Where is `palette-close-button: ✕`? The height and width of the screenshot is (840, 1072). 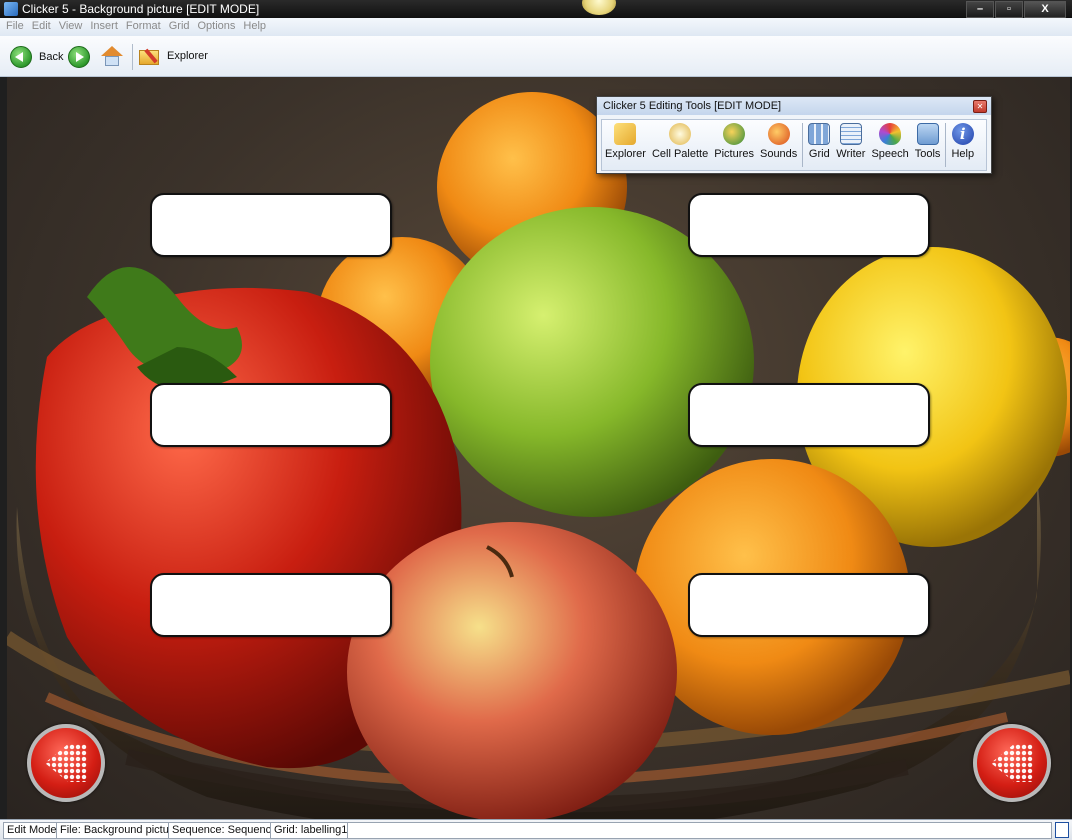 palette-close-button: ✕ is located at coordinates (980, 106).